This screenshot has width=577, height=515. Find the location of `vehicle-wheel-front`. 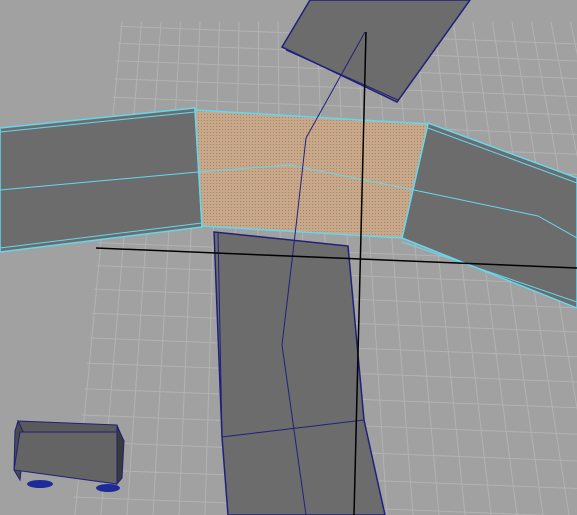

vehicle-wheel-front is located at coordinates (108, 488).